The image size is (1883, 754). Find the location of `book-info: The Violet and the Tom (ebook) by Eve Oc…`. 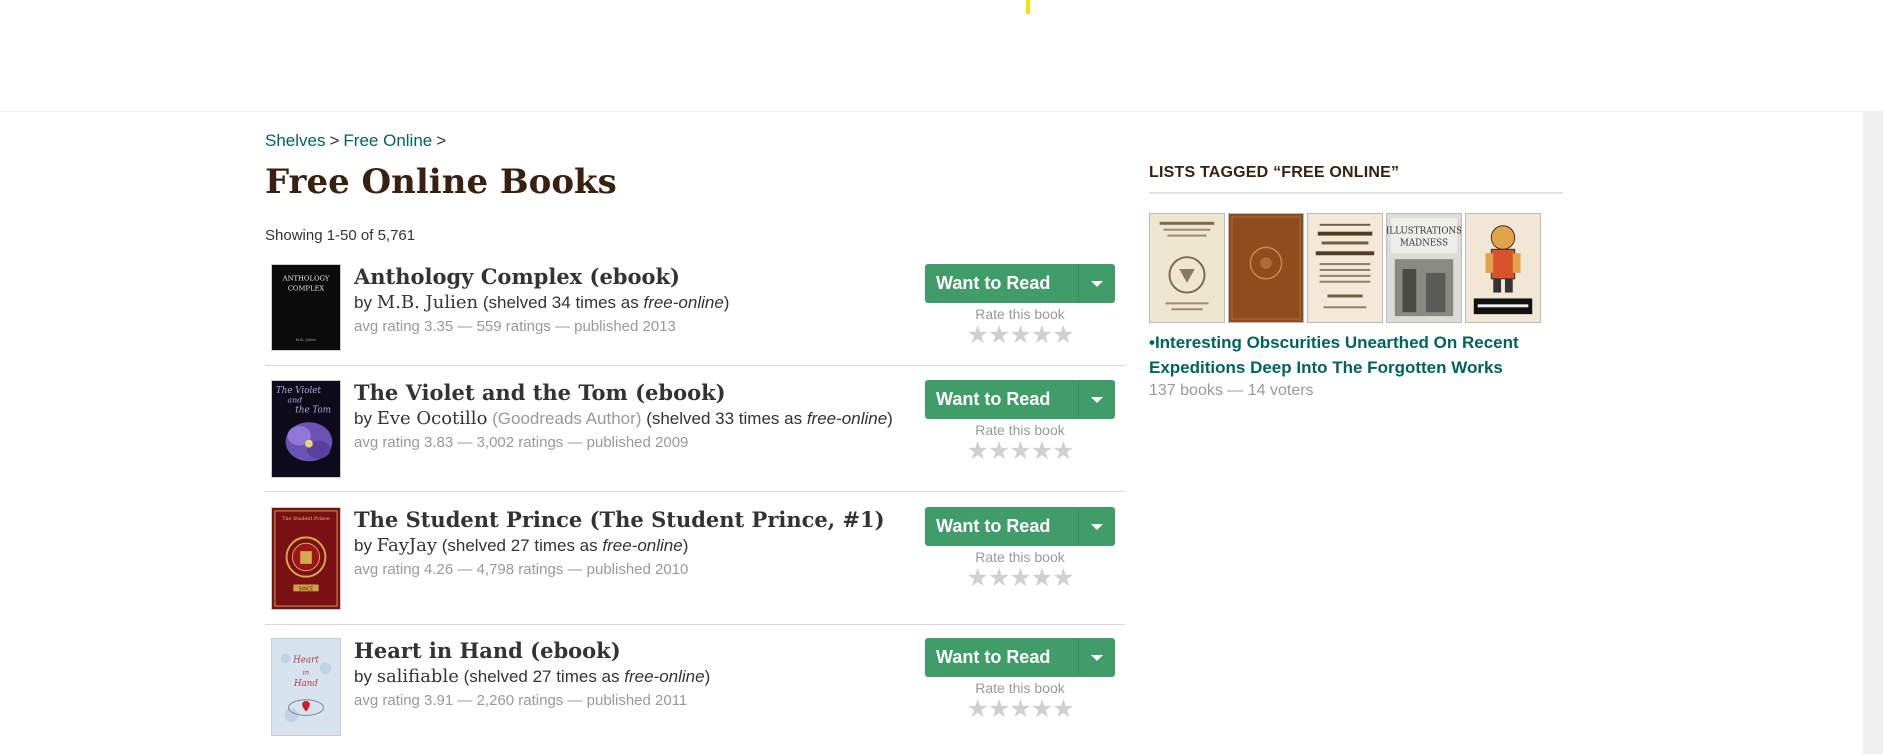

book-info: The Violet and the Tom (ebook) by Eve Oc… is located at coordinates (623, 415).